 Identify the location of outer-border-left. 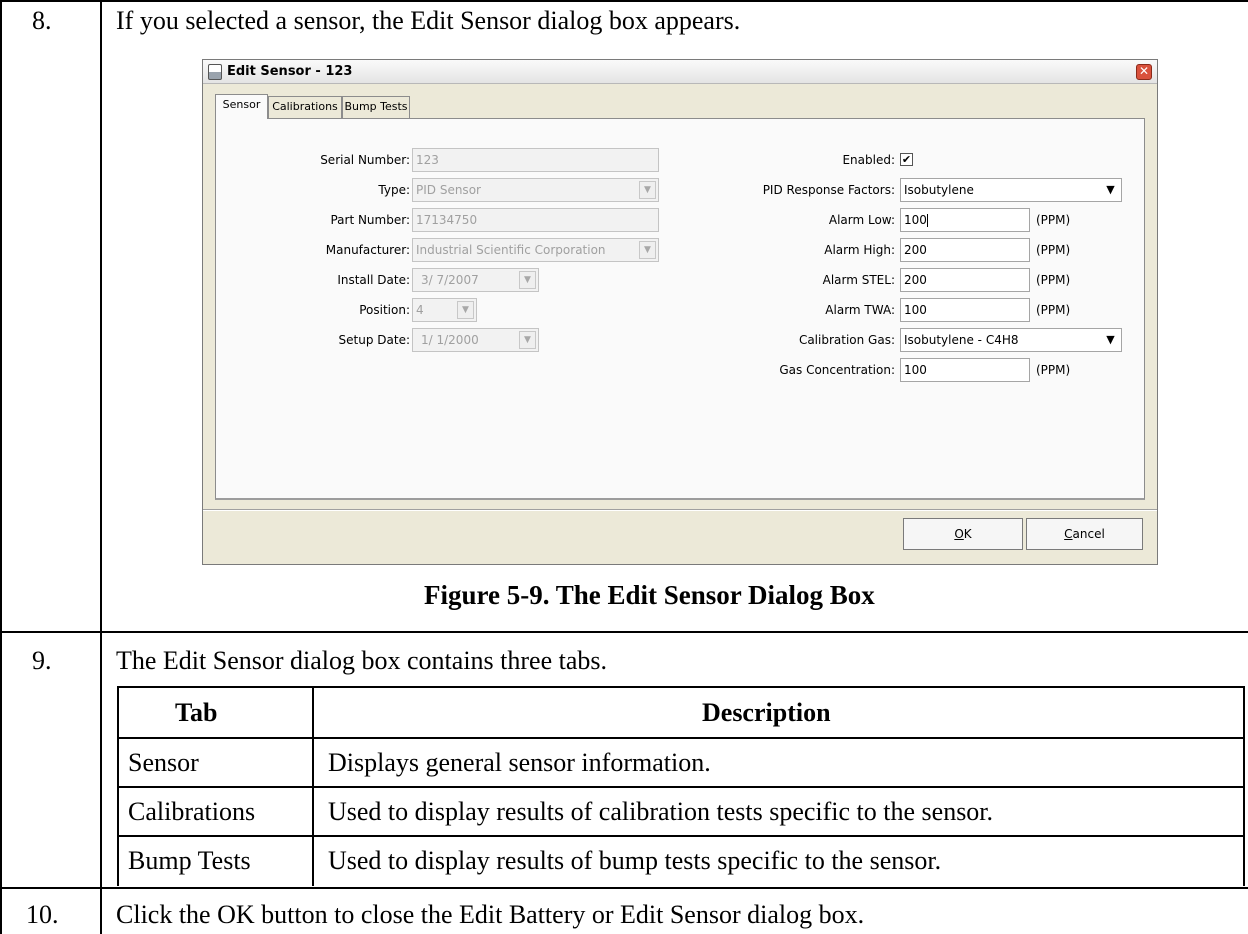
(1, 467).